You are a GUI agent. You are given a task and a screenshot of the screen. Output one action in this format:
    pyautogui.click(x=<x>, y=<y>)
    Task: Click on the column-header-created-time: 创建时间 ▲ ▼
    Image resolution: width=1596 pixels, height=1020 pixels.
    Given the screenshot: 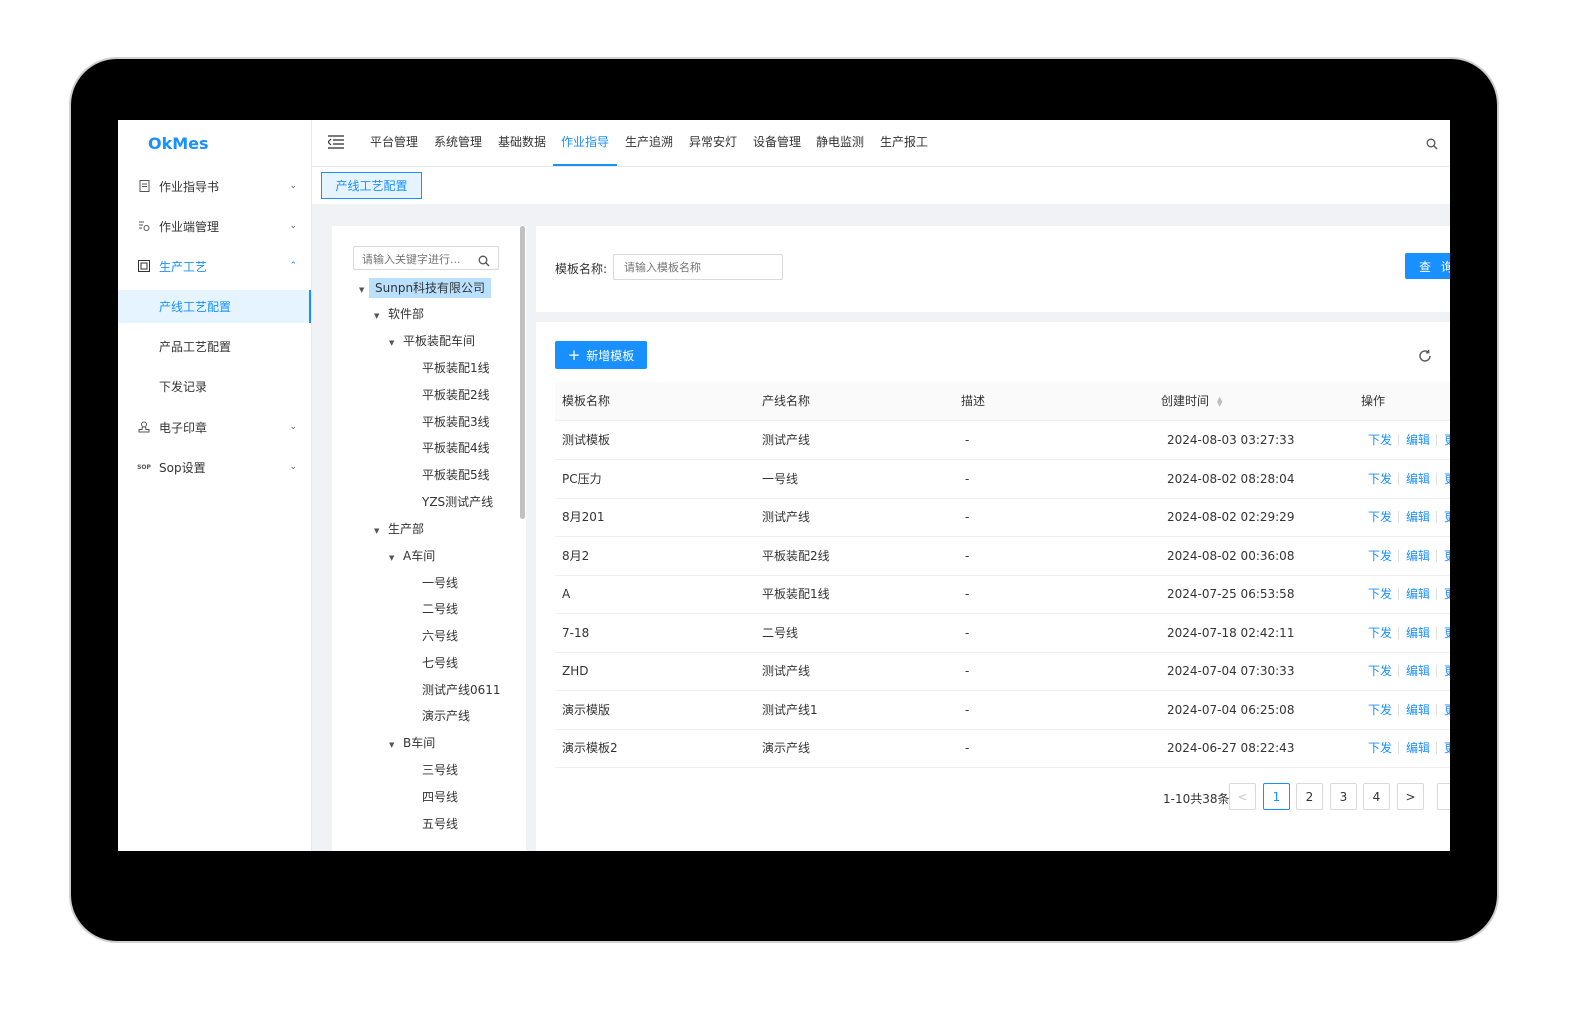 What is the action you would take?
    pyautogui.click(x=1191, y=401)
    